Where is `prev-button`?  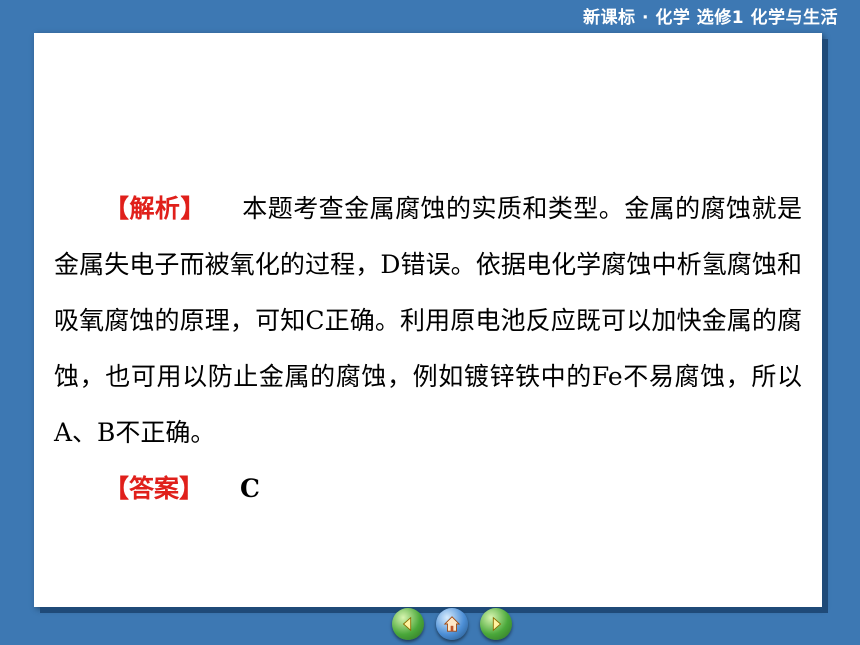
prev-button is located at coordinates (408, 624).